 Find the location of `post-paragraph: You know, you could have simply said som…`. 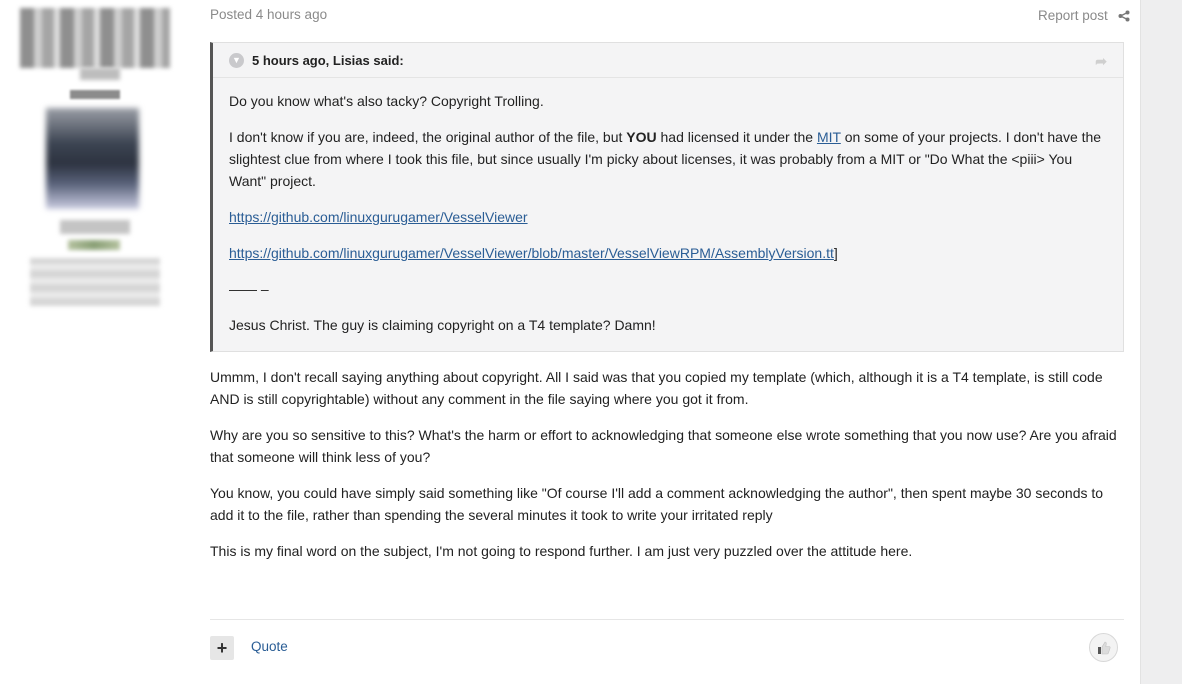

post-paragraph: You know, you could have simply said som… is located at coordinates (657, 504).